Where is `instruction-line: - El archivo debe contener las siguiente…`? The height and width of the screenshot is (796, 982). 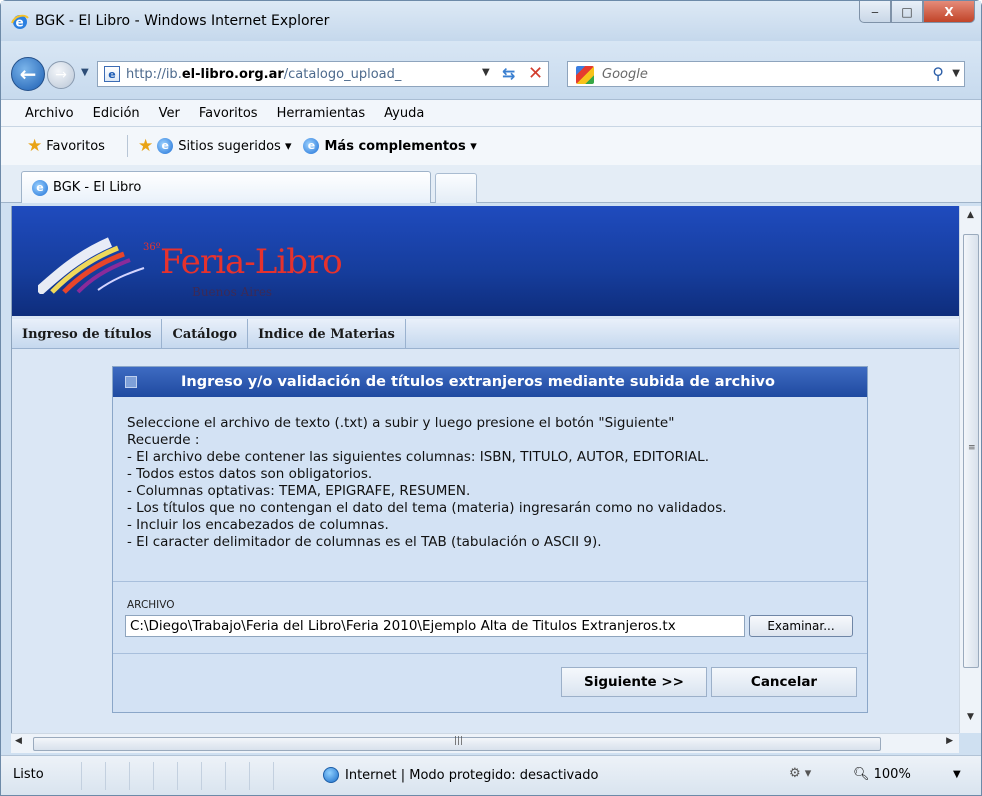
instruction-line: - El archivo debe contener las siguiente… is located at coordinates (418, 457).